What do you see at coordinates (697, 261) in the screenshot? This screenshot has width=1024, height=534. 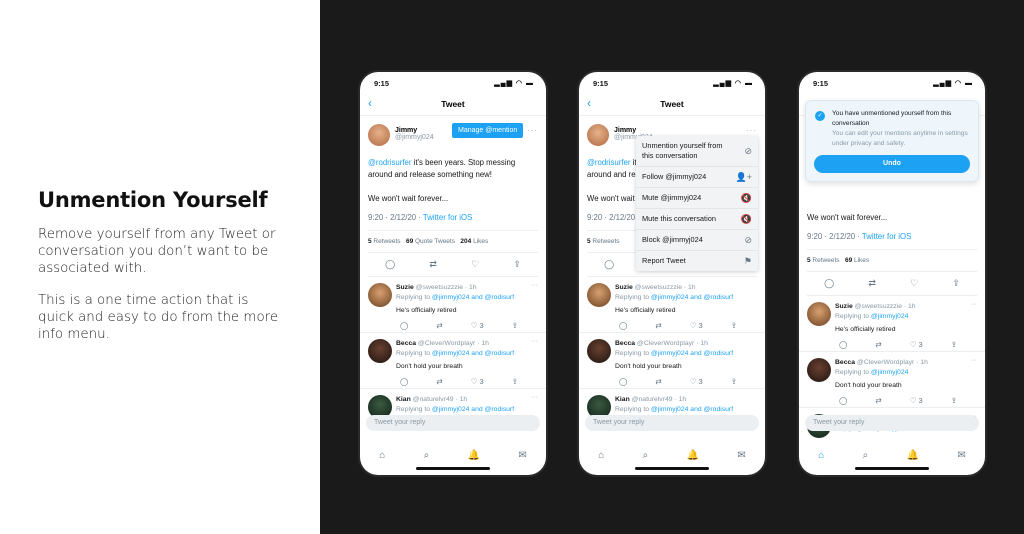 I see `menu-item-report: Report Tweet ⚑` at bounding box center [697, 261].